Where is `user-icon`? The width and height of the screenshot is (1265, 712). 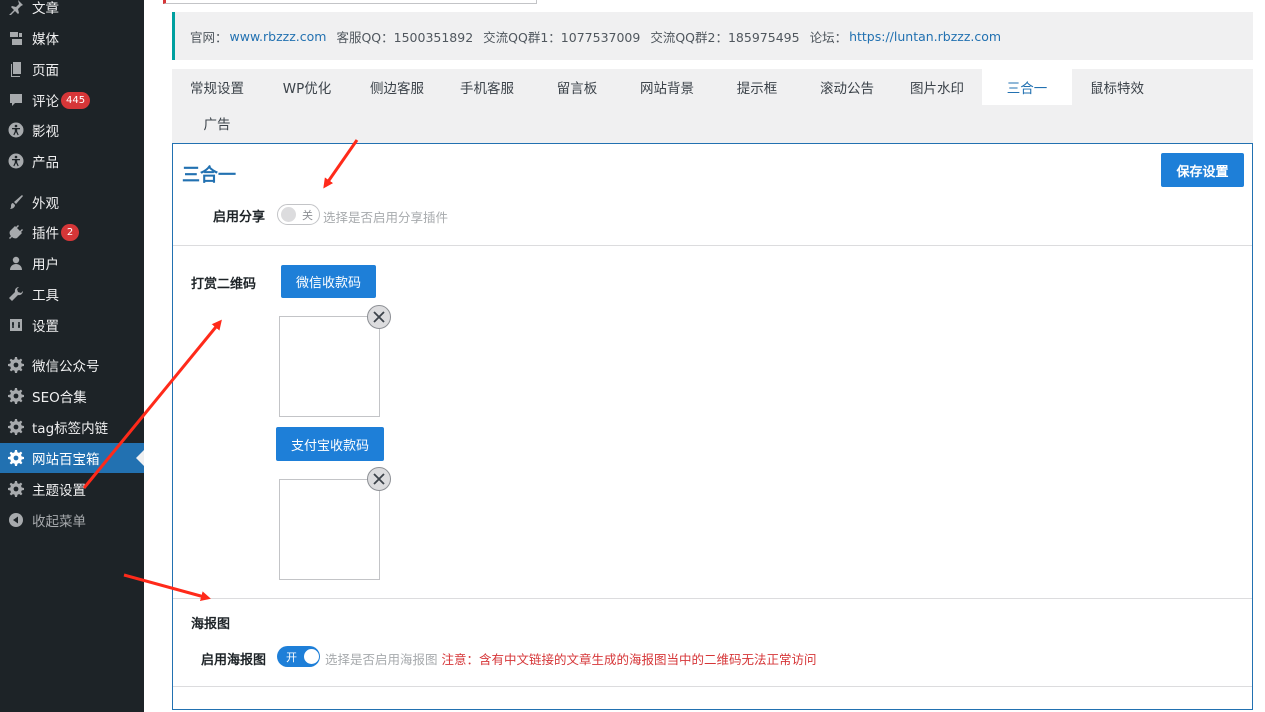
user-icon is located at coordinates (16, 263).